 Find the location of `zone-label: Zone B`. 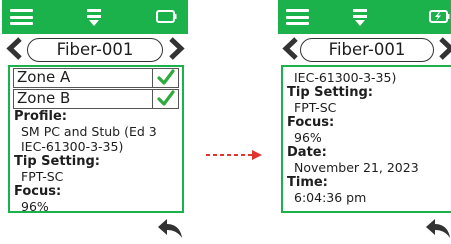

zone-label: Zone B is located at coordinates (44, 98).